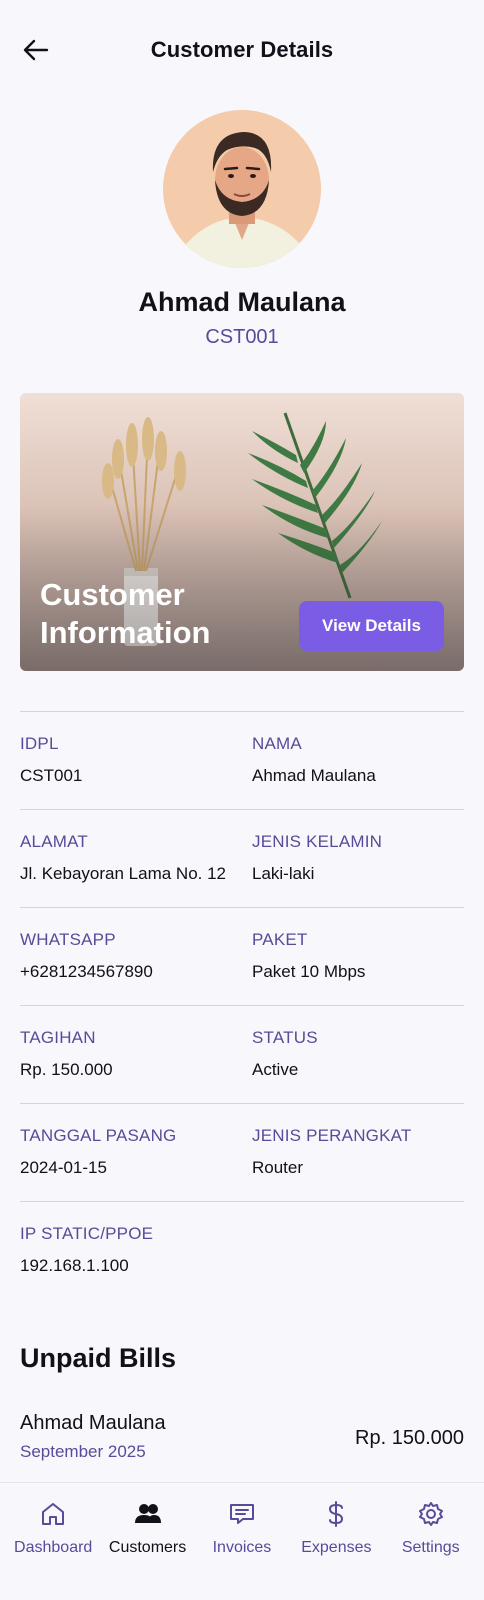 Image resolution: width=484 pixels, height=1600 pixels. What do you see at coordinates (93, 1423) in the screenshot?
I see `bill-customer-name: Ahmad Maulana` at bounding box center [93, 1423].